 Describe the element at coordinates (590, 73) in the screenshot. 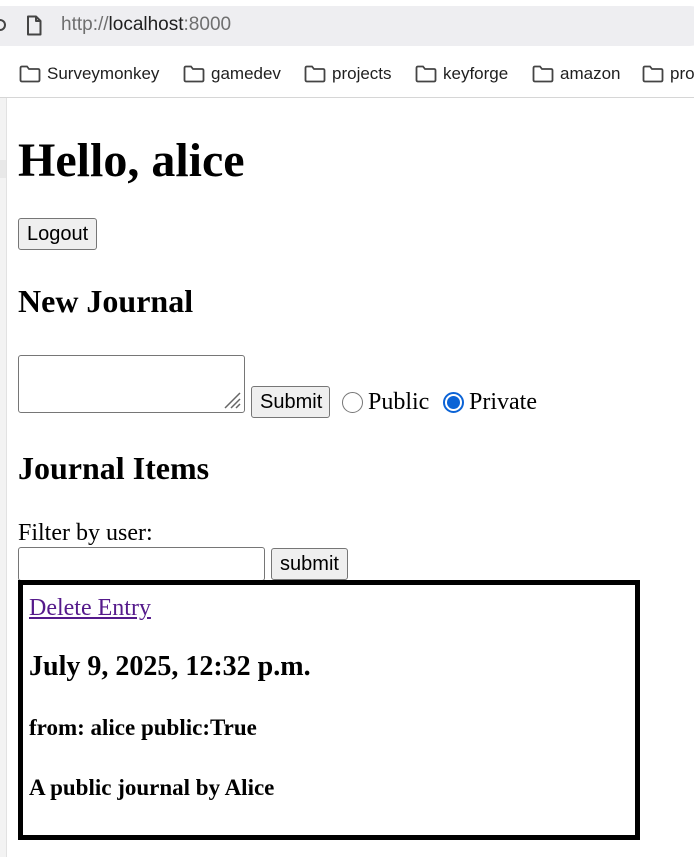

I see `bookmark-label: amazon` at that location.